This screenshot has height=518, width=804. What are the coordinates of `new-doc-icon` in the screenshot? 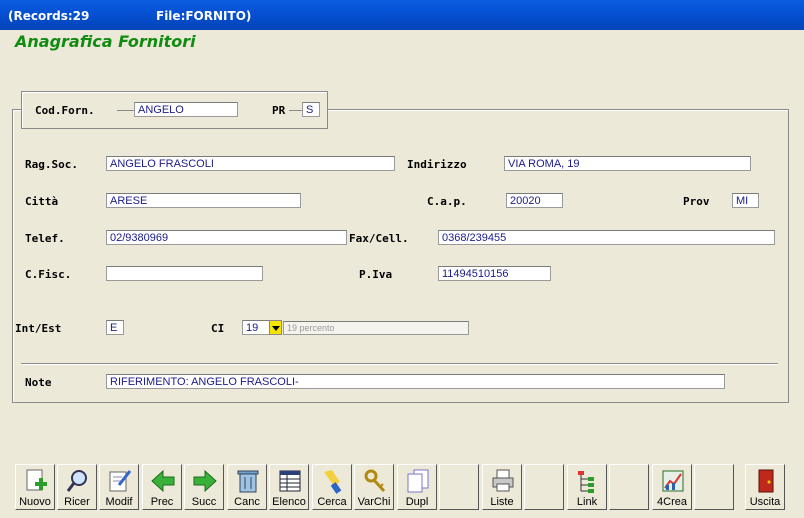 It's located at (36, 480).